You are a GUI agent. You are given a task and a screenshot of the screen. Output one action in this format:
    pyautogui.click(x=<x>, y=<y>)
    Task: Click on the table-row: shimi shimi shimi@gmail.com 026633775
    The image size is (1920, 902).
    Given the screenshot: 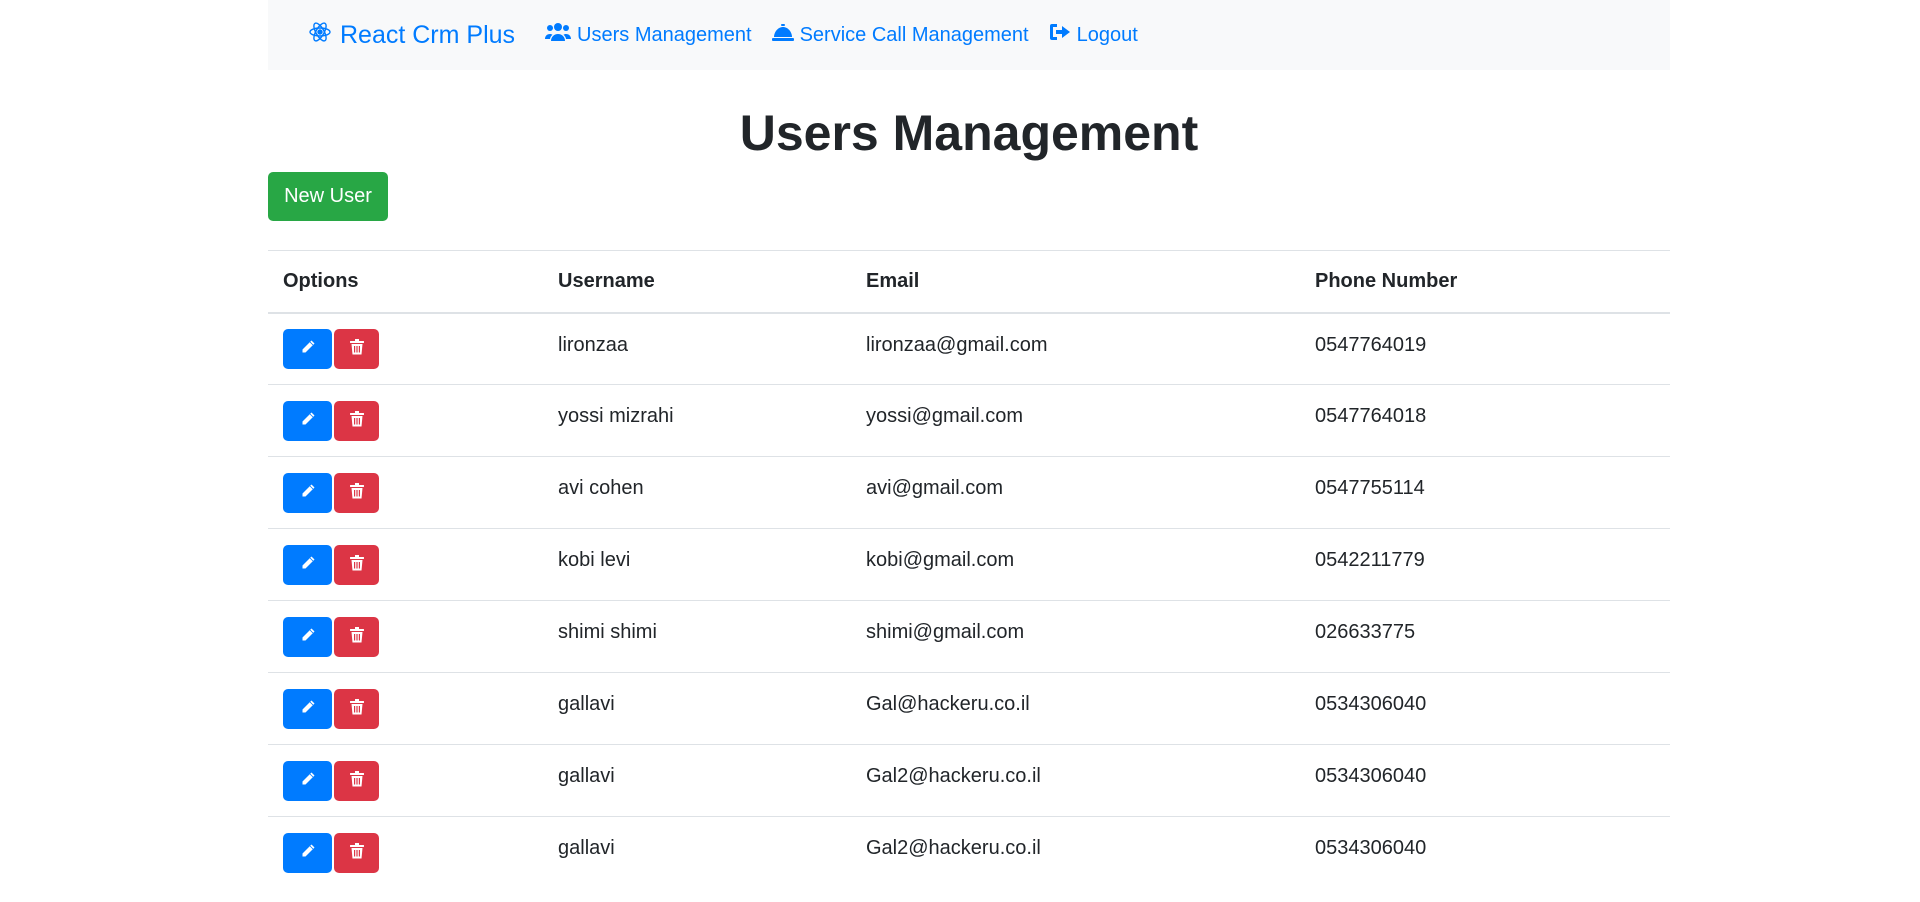 What is the action you would take?
    pyautogui.click(x=969, y=636)
    